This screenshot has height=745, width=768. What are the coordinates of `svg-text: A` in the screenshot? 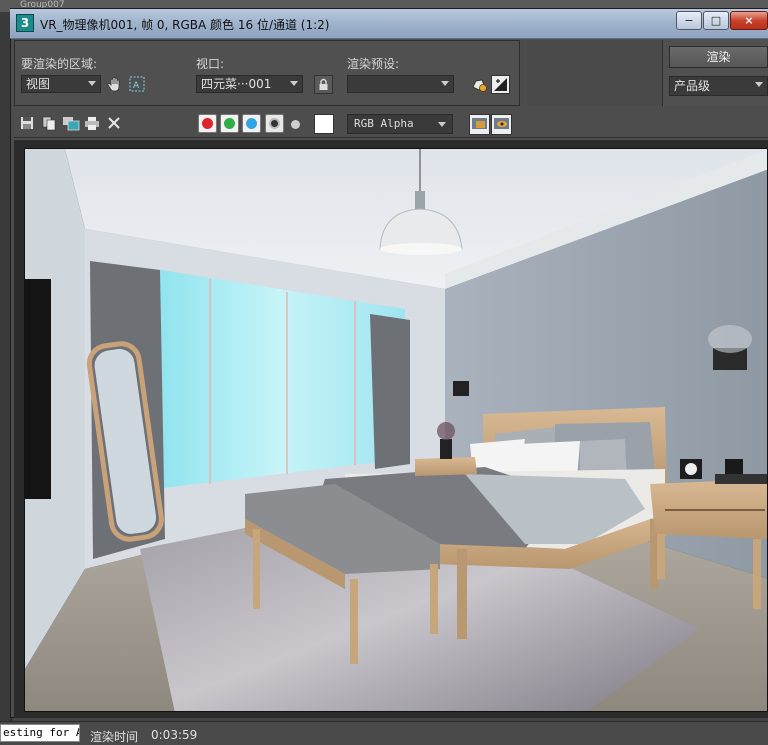 It's located at (136, 86).